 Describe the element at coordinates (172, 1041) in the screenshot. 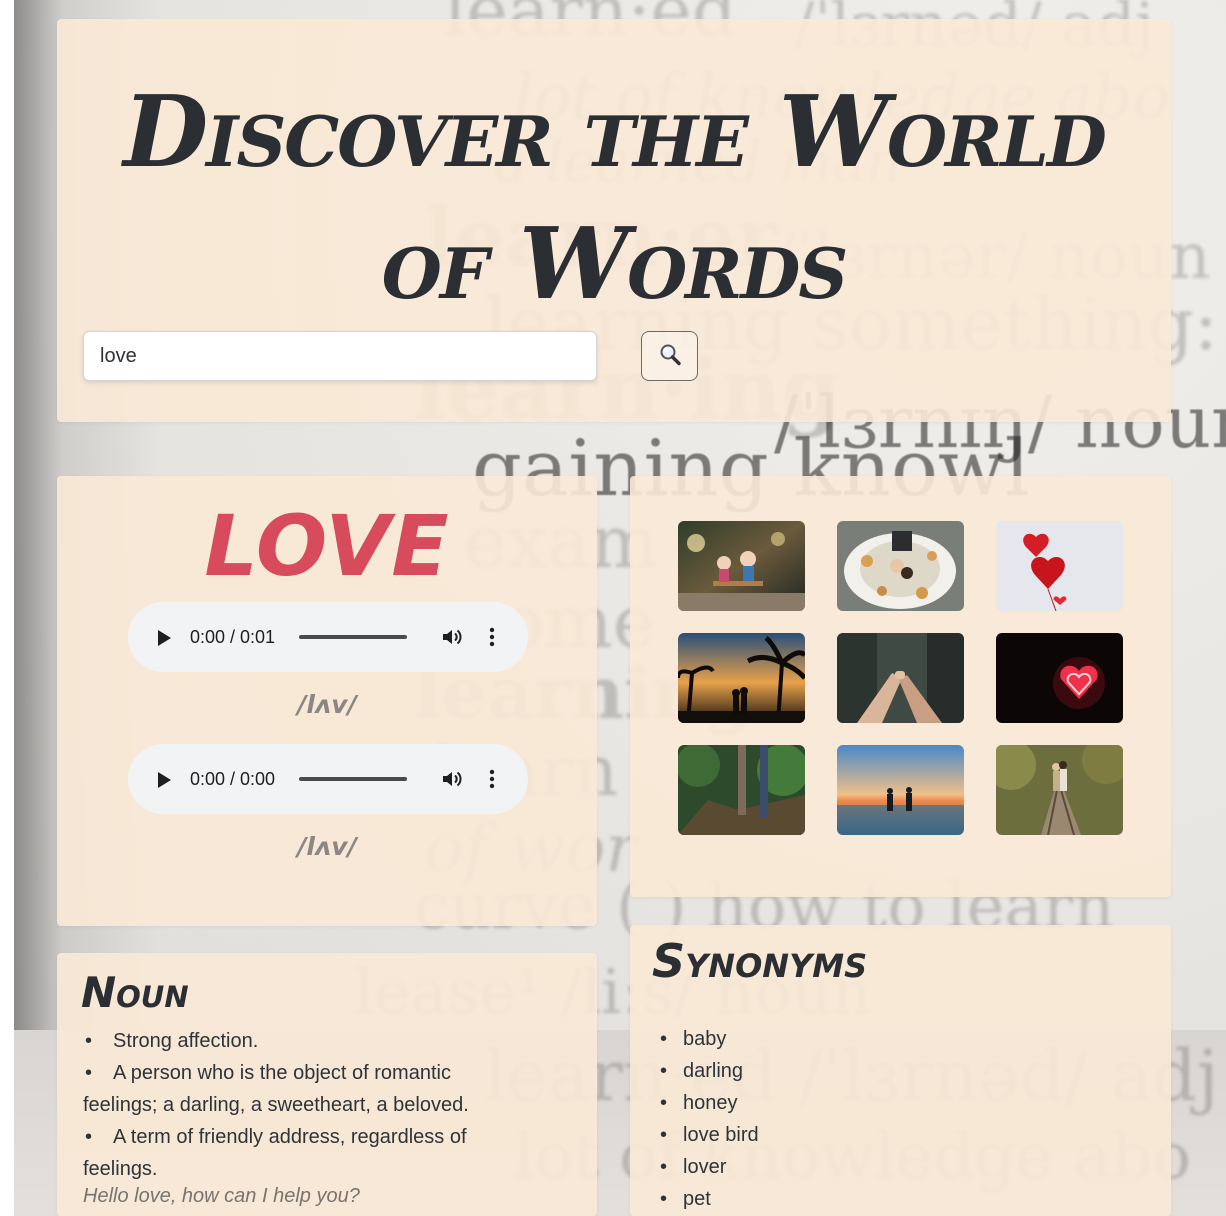

I see `definition-item: • Strong affection.` at that location.